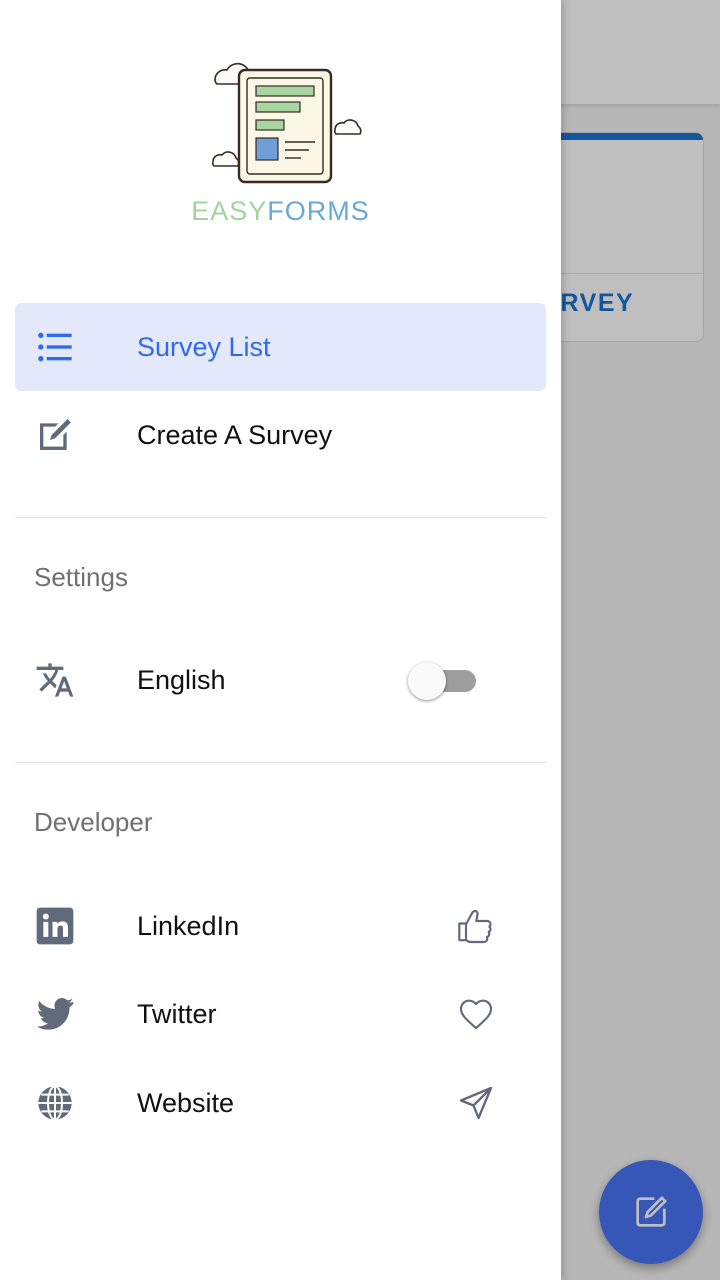 This screenshot has height=1280, width=720. I want to click on nav-survey-list: Survey List, so click(280, 347).